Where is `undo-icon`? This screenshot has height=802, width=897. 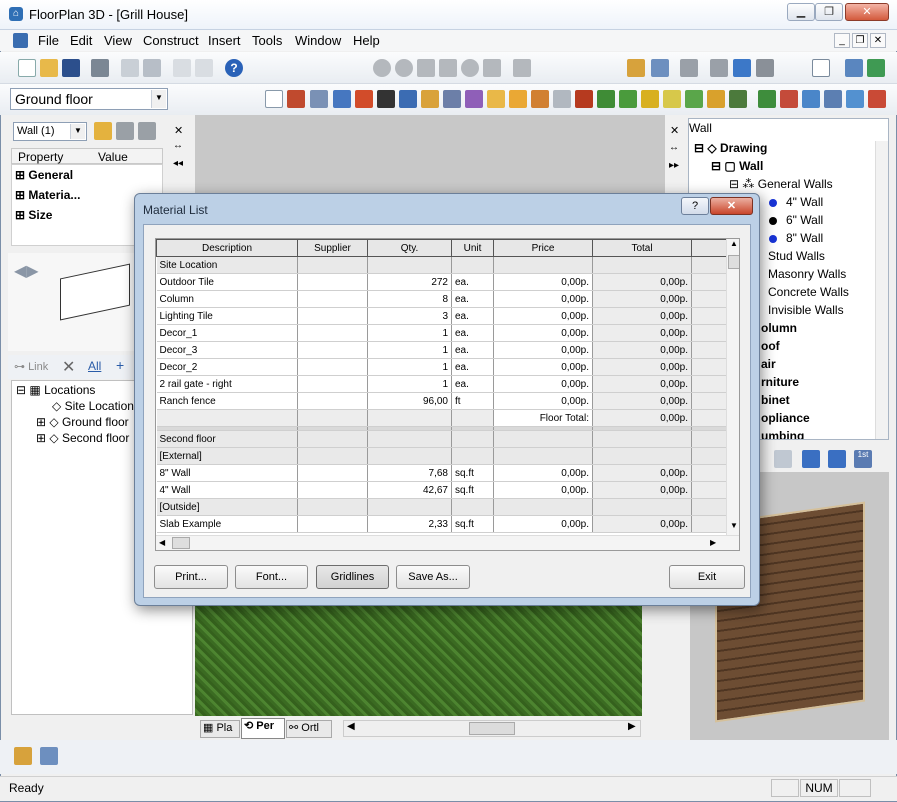
undo-icon is located at coordinates (182, 68).